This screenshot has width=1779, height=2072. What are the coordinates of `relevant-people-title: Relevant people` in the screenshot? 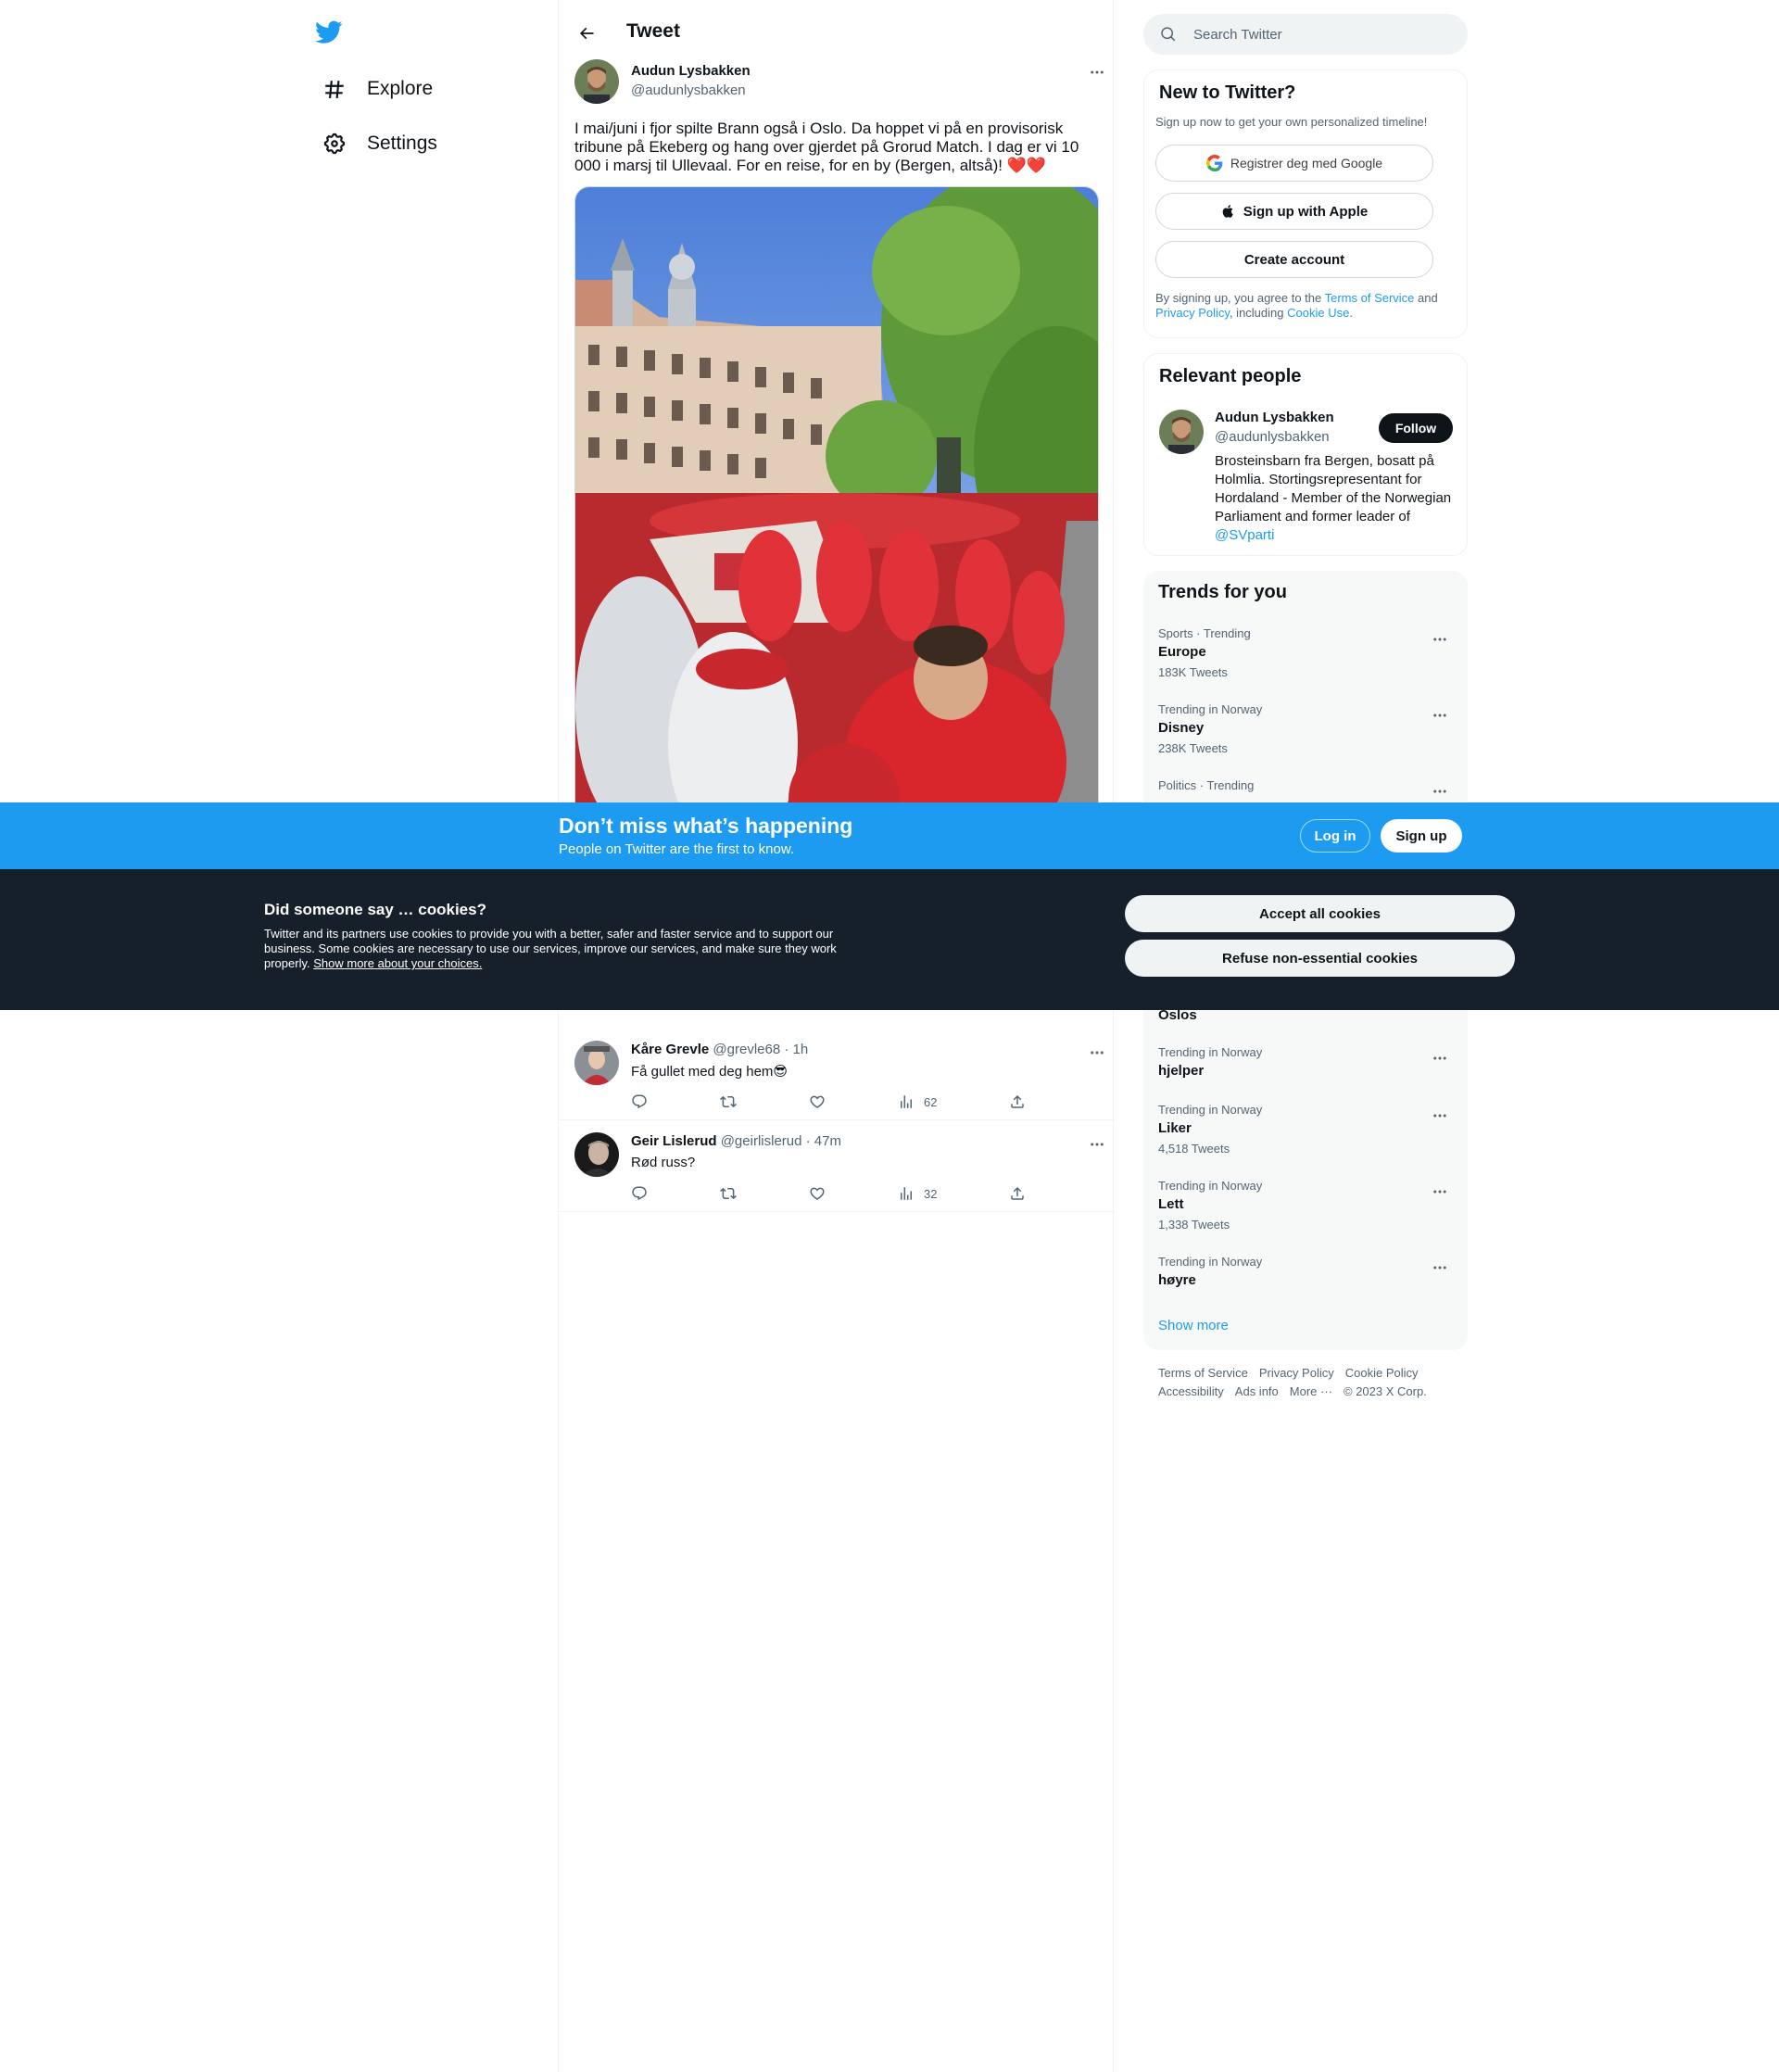 It's located at (1230, 376).